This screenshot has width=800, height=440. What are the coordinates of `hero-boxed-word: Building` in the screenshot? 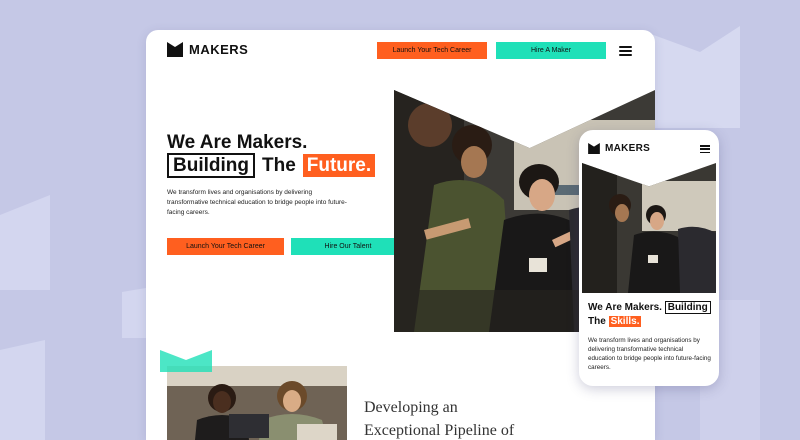 It's located at (211, 165).